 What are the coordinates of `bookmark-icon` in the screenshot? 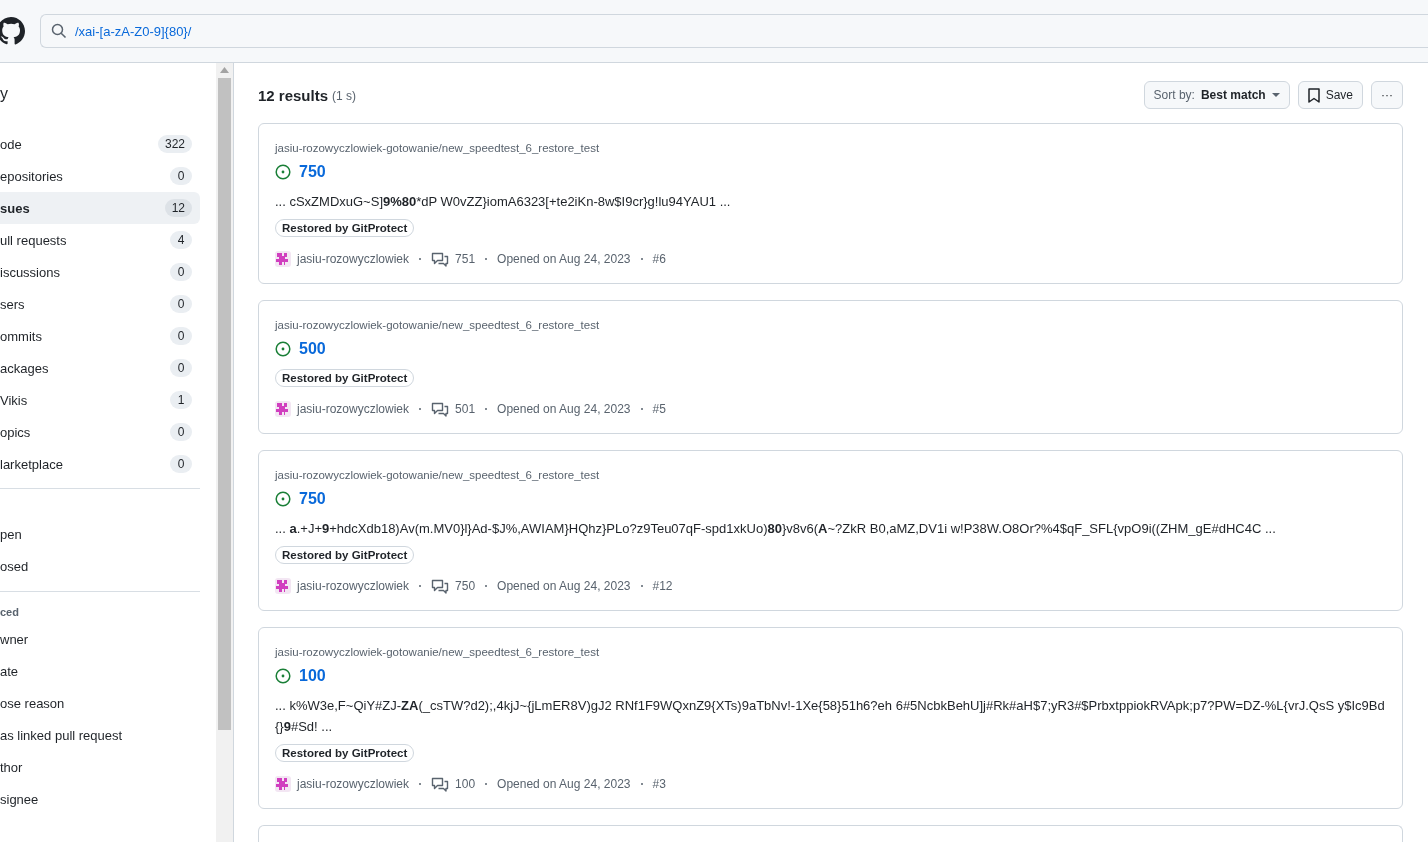 It's located at (1313, 95).